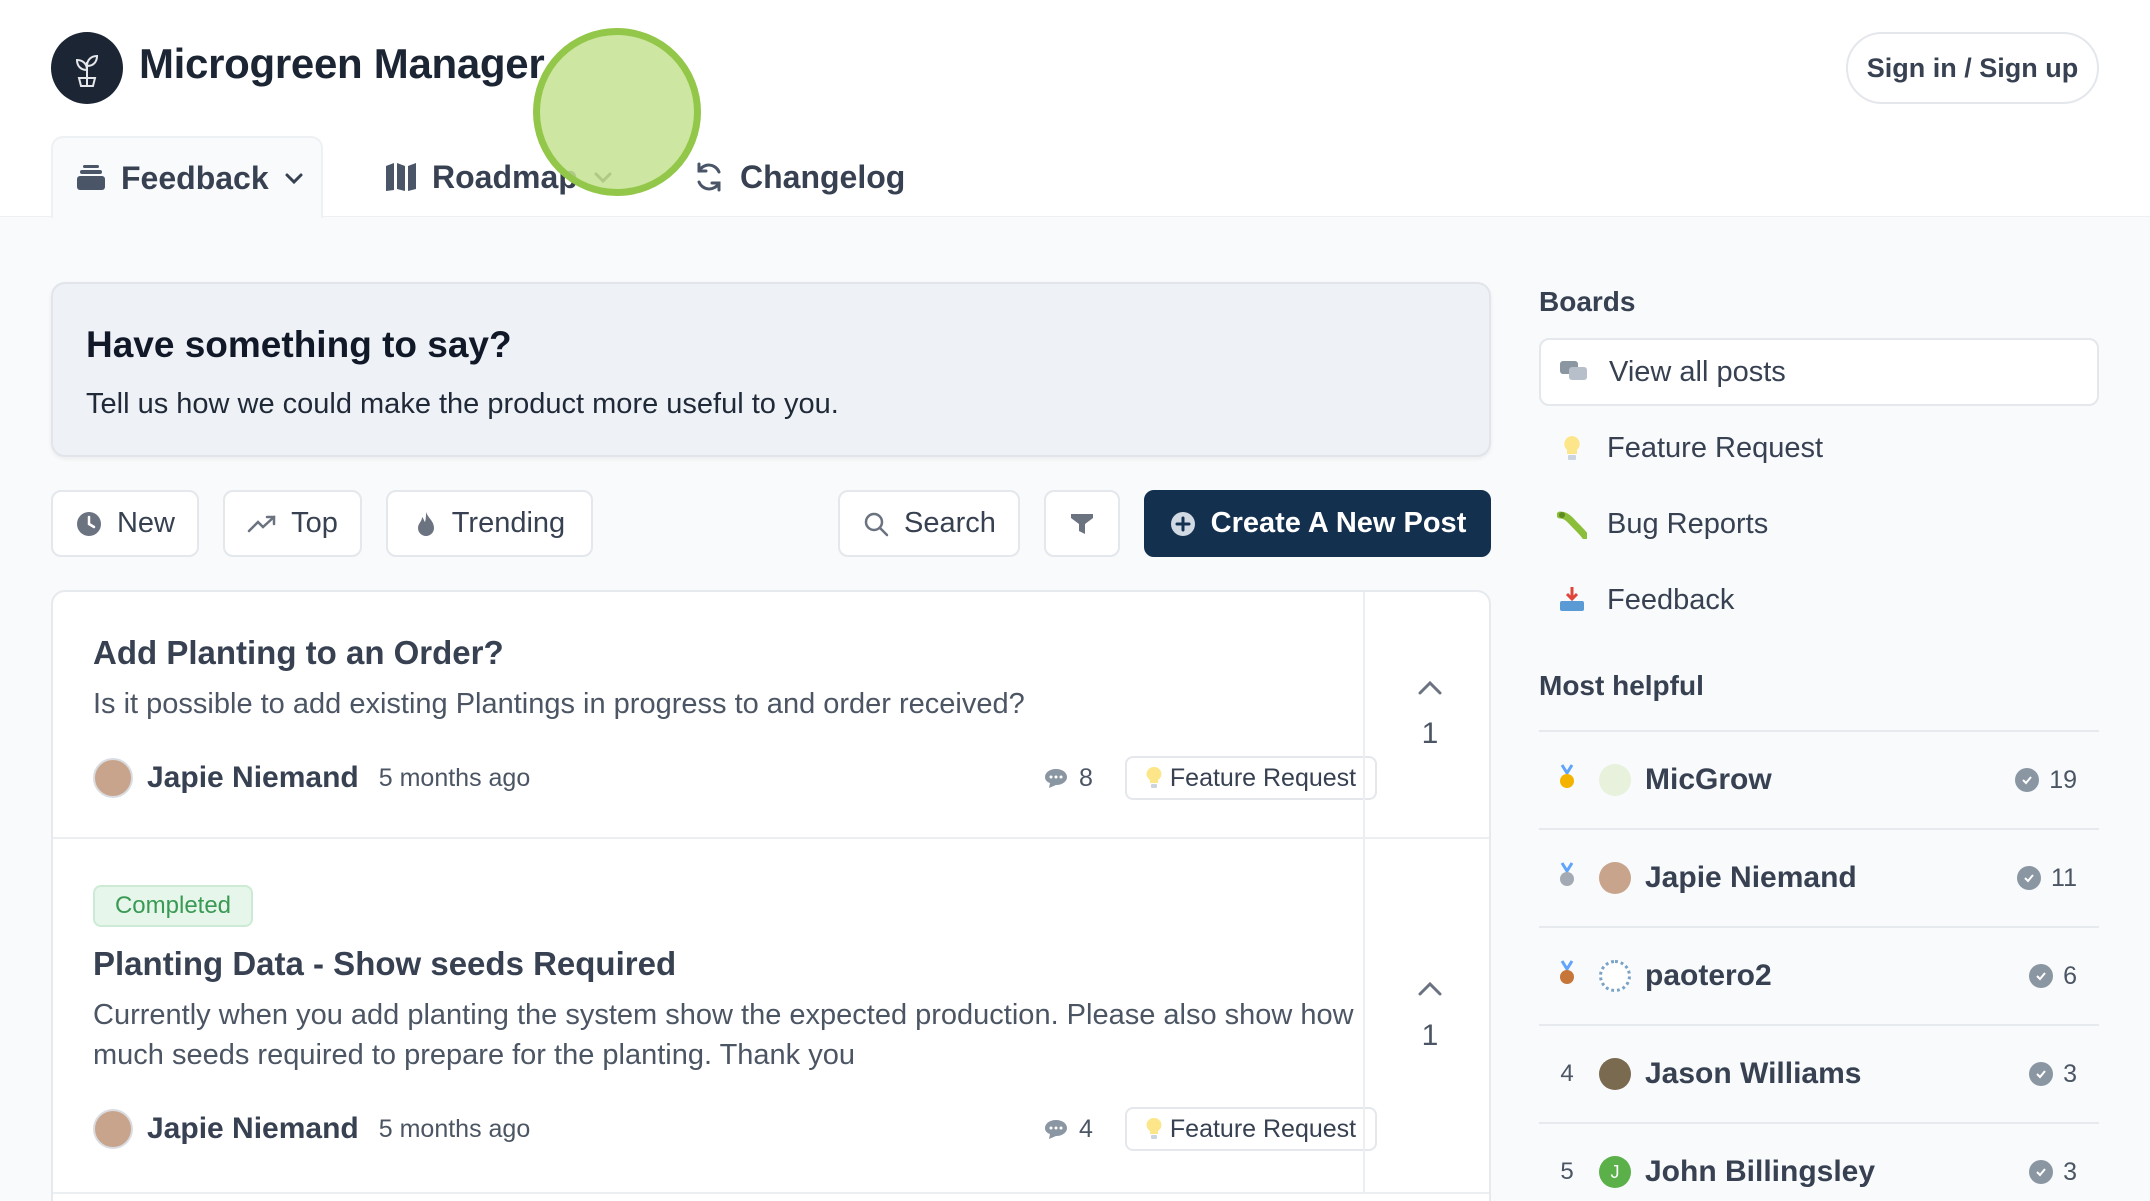  I want to click on sprout-icon, so click(87, 70).